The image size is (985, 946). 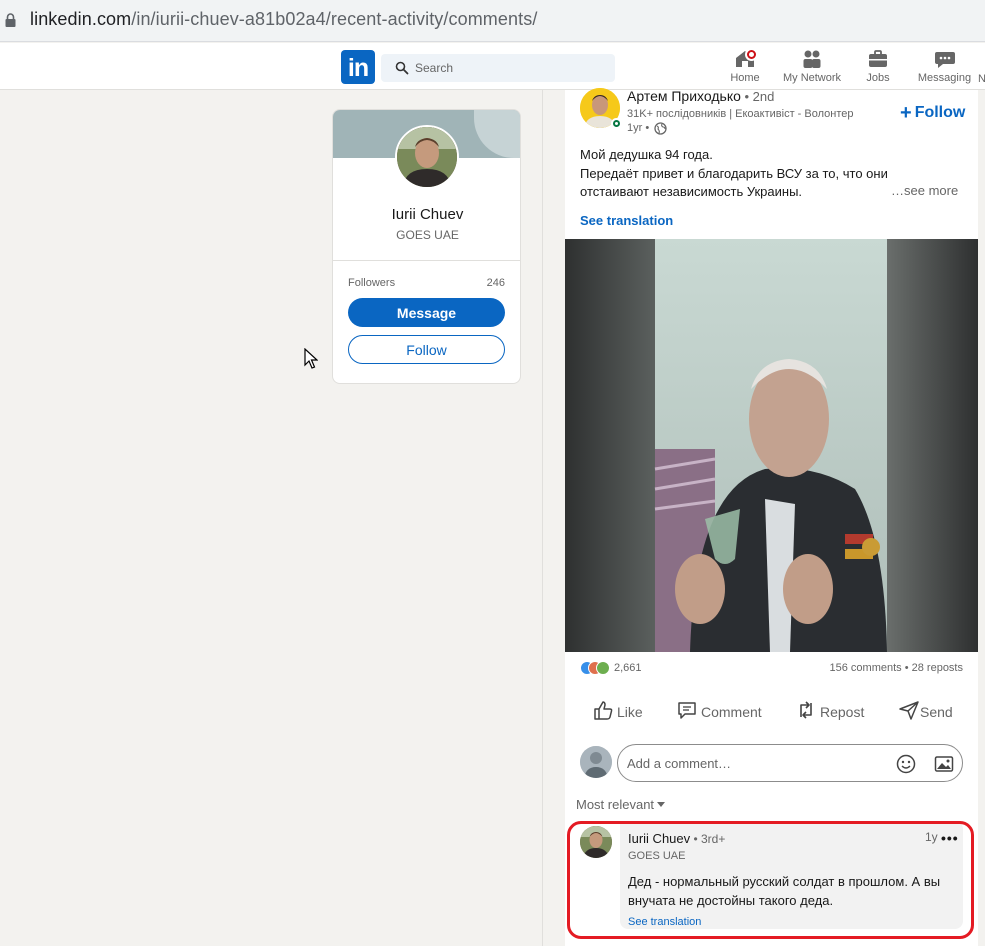 I want to click on reactions-count: 2,661, so click(x=628, y=668).